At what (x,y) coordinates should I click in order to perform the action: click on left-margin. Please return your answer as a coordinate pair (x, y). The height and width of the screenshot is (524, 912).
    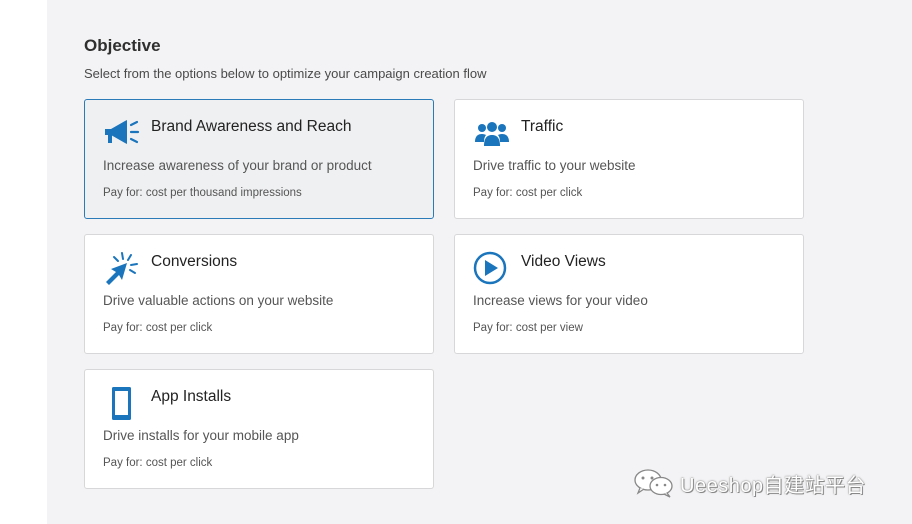
    Looking at the image, I should click on (23, 262).